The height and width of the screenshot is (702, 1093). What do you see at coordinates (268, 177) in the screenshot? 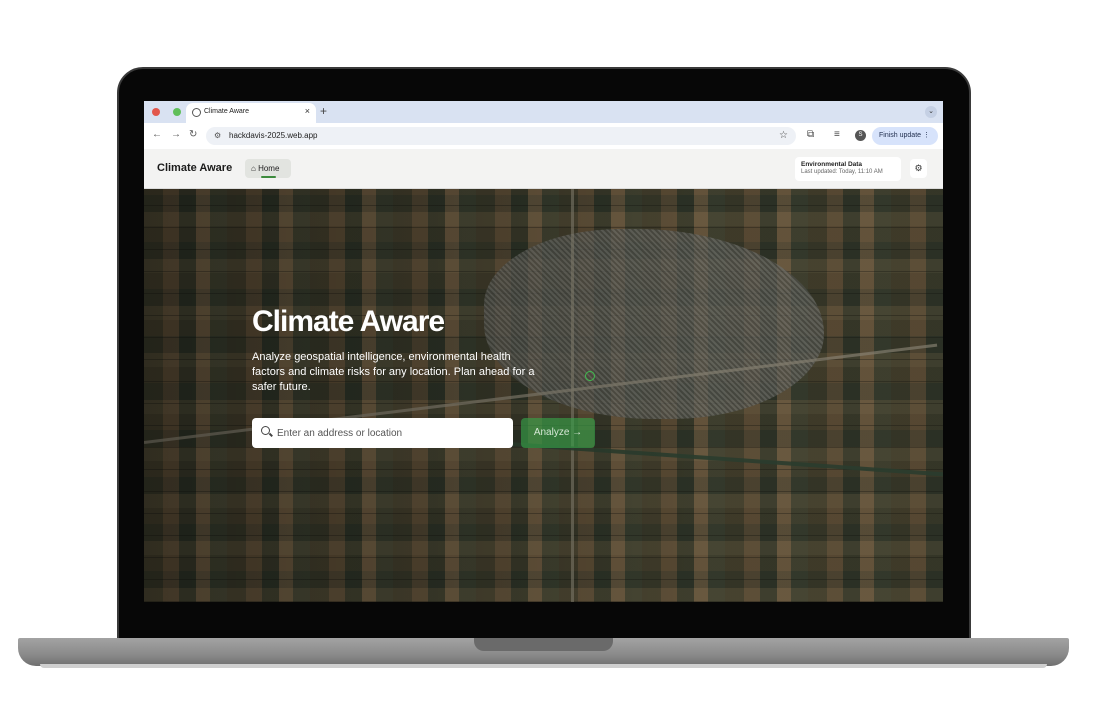
I see `active-nav-indicator` at bounding box center [268, 177].